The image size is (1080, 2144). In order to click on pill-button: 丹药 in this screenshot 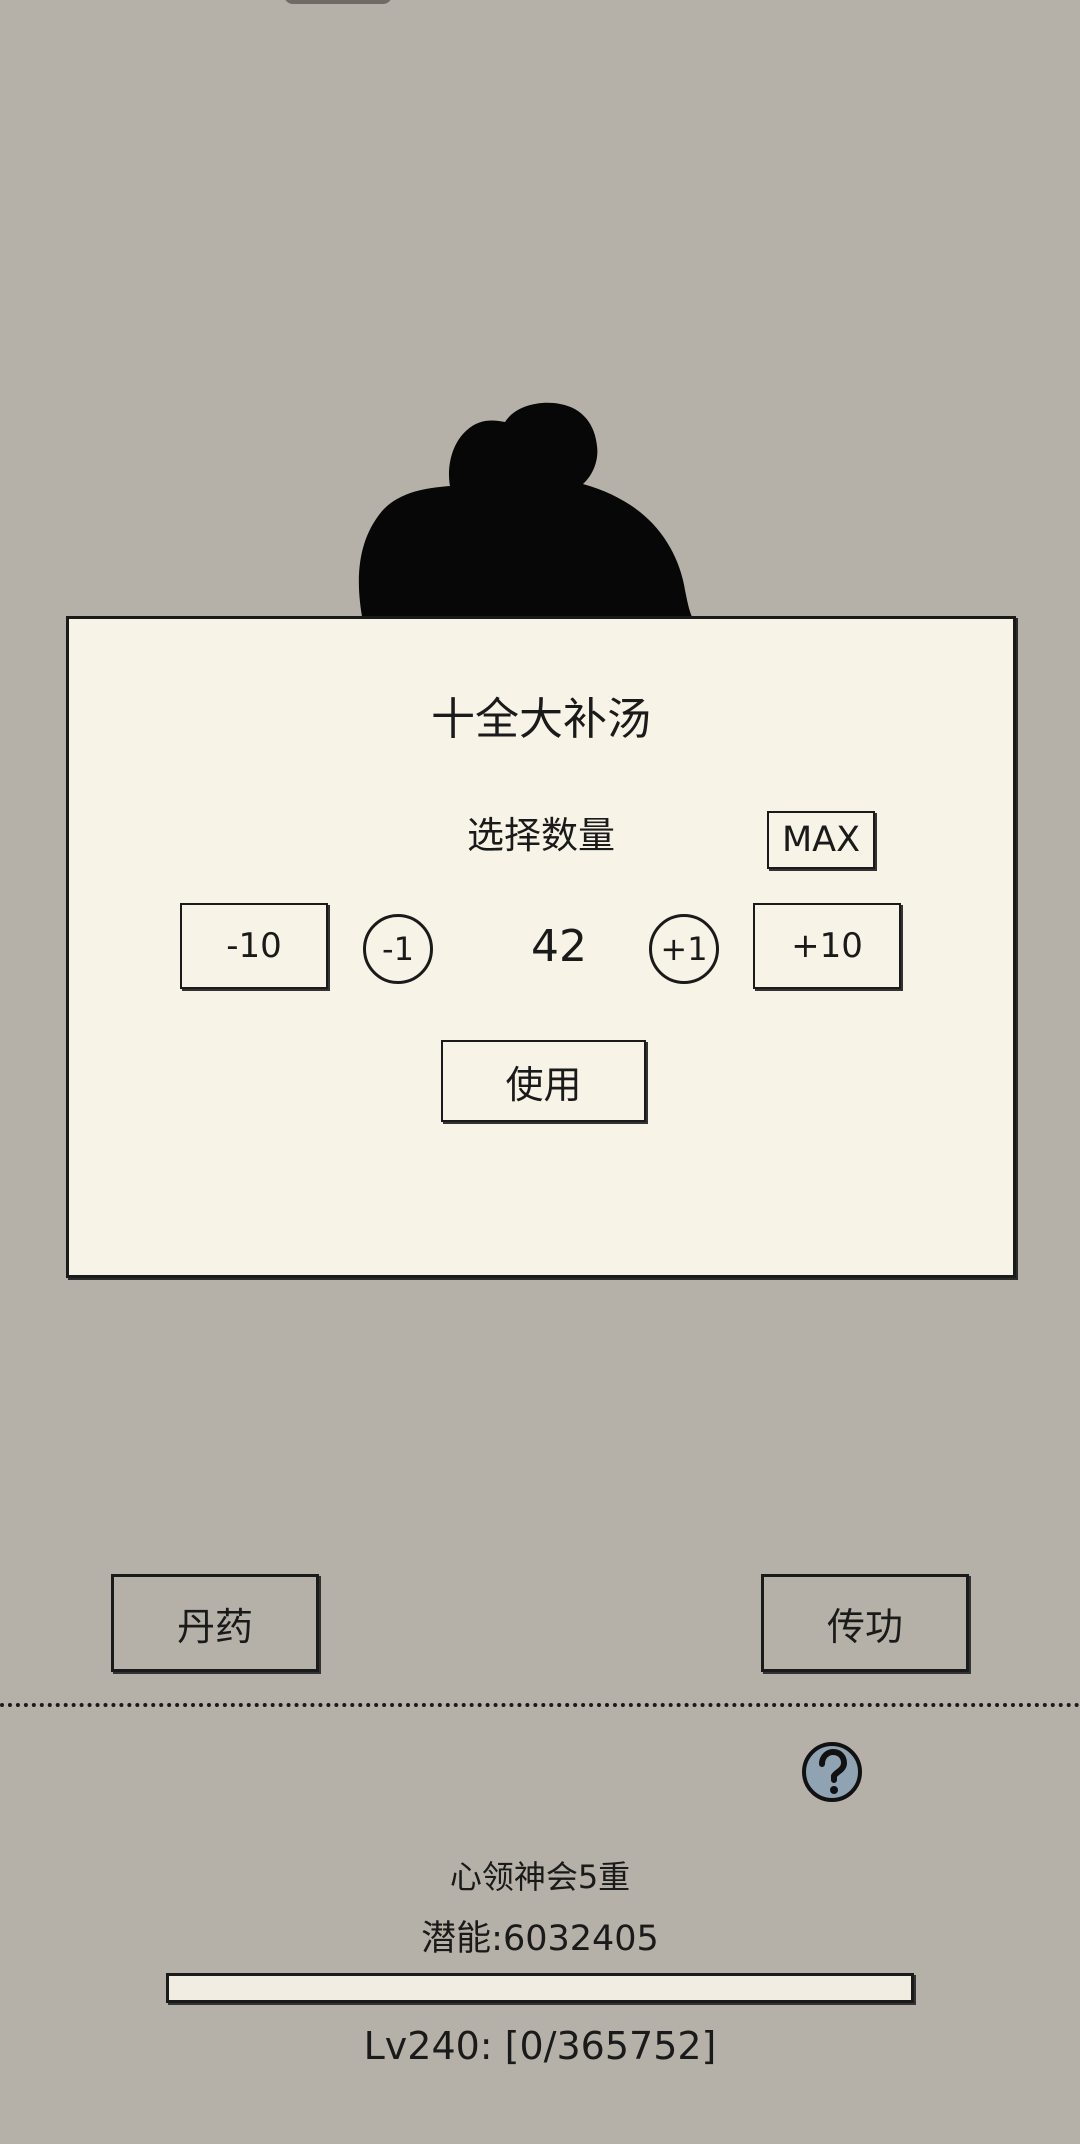, I will do `click(215, 1623)`.